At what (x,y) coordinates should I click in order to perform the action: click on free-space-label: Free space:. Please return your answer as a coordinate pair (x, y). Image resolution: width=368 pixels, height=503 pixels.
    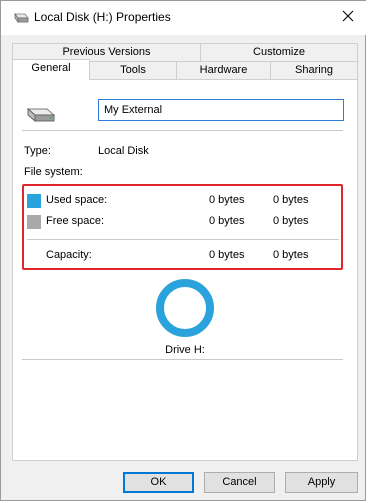
    Looking at the image, I should click on (75, 221).